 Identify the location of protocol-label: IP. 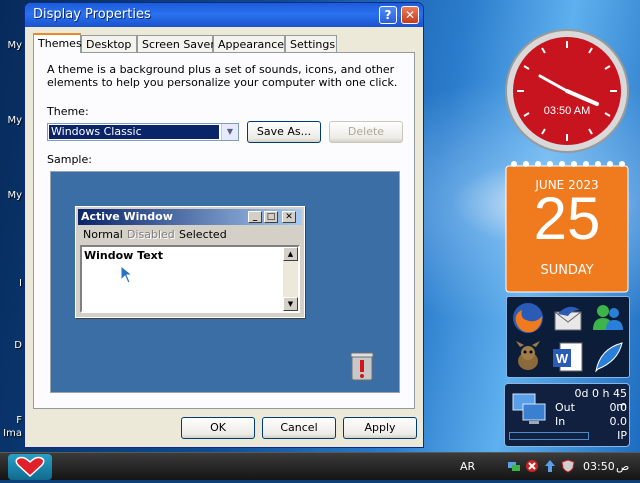
(622, 435).